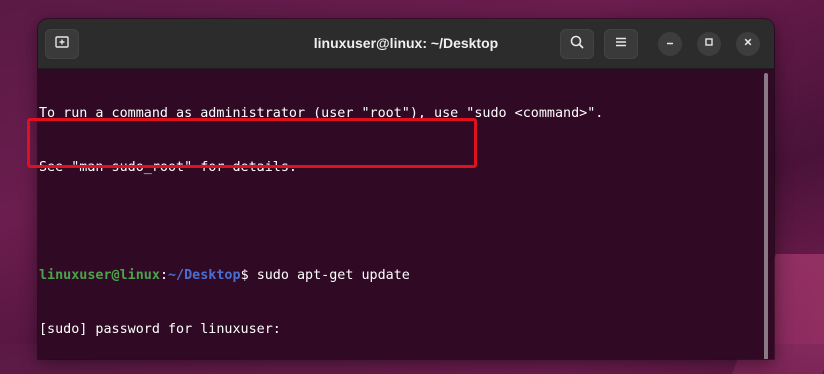 This screenshot has width=824, height=374. I want to click on minimize-button, so click(670, 44).